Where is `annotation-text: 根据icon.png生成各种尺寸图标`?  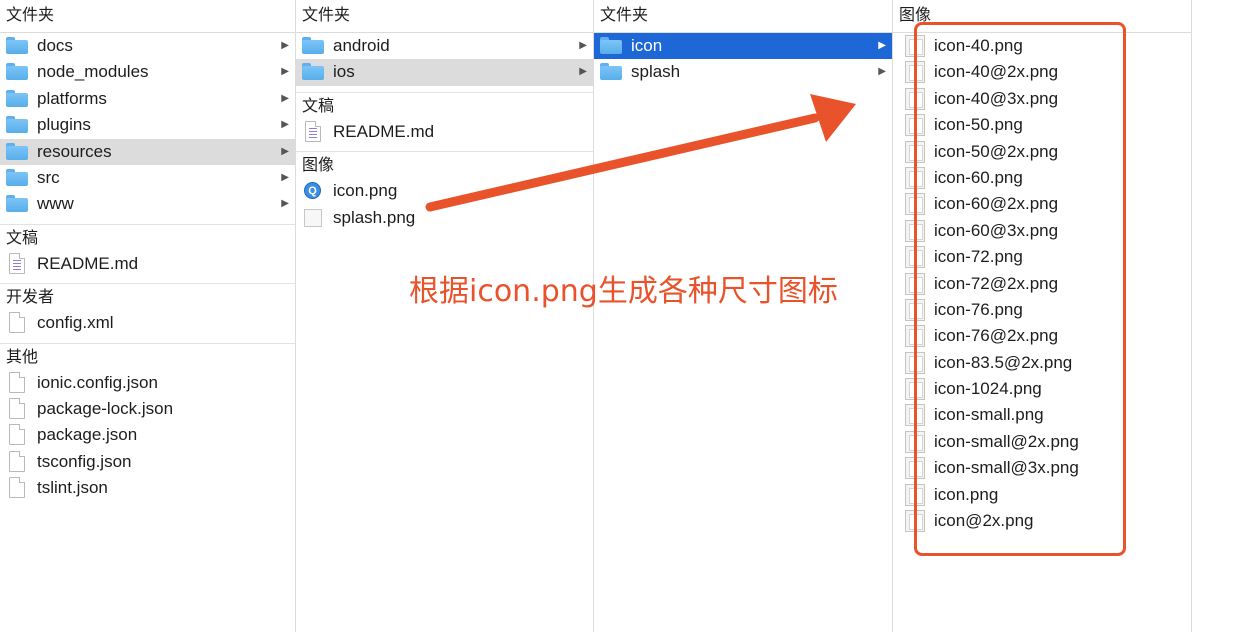
annotation-text: 根据icon.png生成各种尺寸图标 is located at coordinates (623, 291).